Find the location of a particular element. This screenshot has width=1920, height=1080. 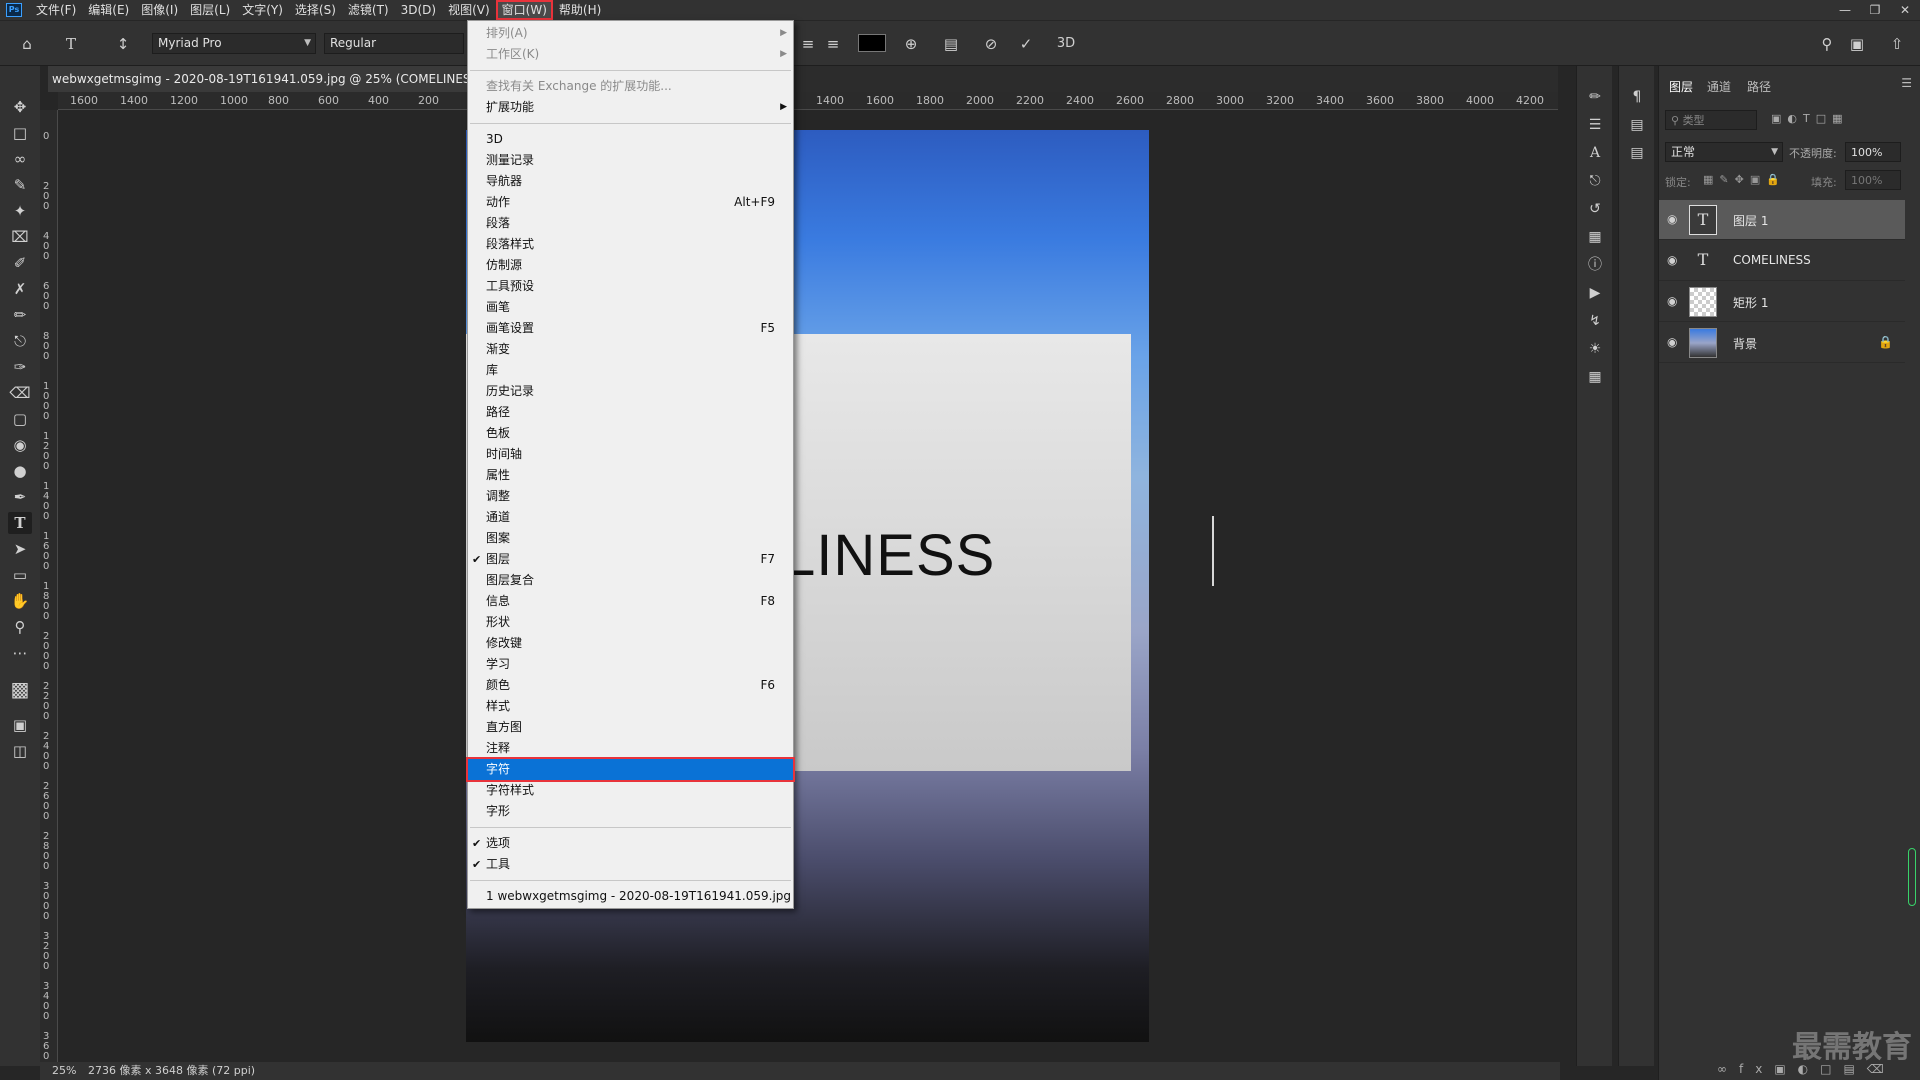

fill-input: 100% is located at coordinates (1873, 180).